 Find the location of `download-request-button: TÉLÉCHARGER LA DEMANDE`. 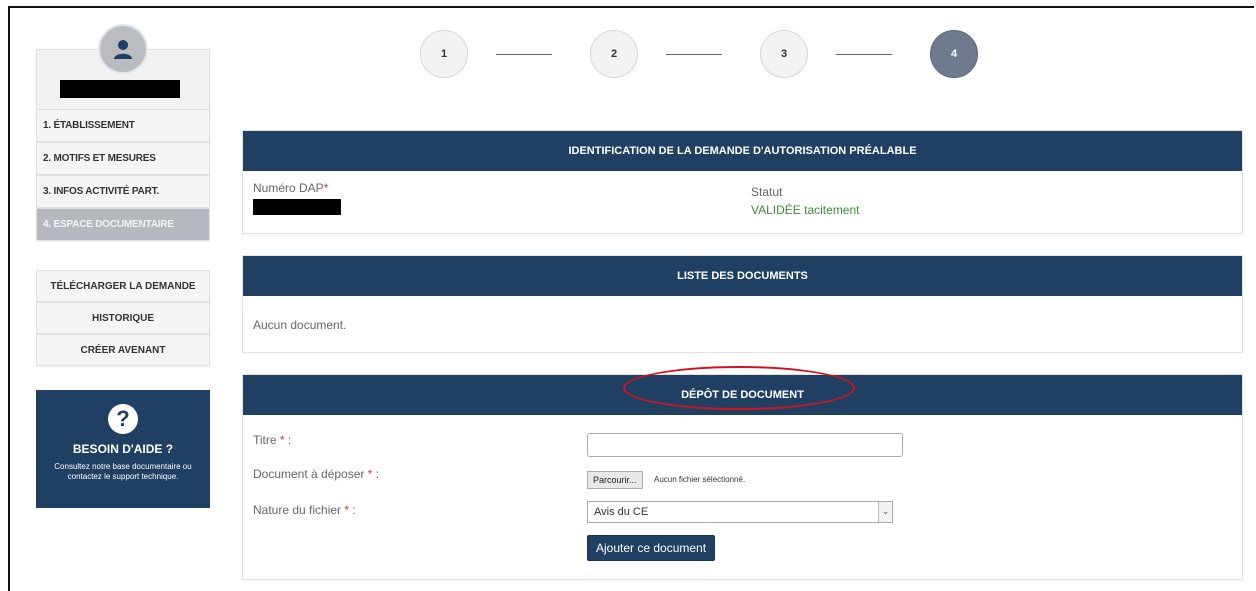

download-request-button: TÉLÉCHARGER LA DEMANDE is located at coordinates (123, 286).